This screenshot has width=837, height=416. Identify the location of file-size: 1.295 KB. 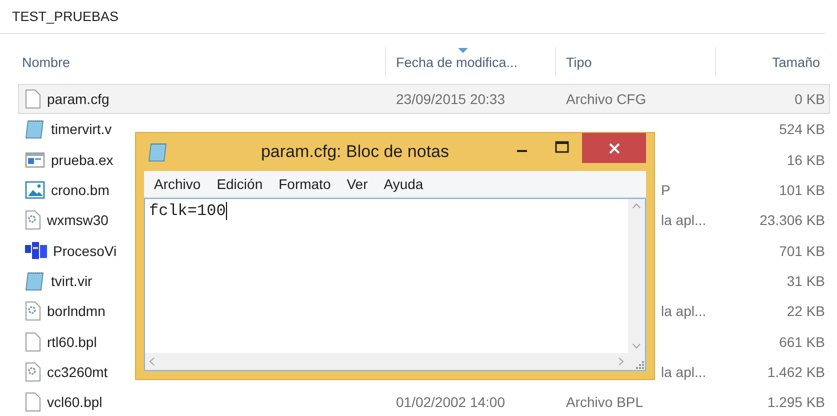
(796, 402).